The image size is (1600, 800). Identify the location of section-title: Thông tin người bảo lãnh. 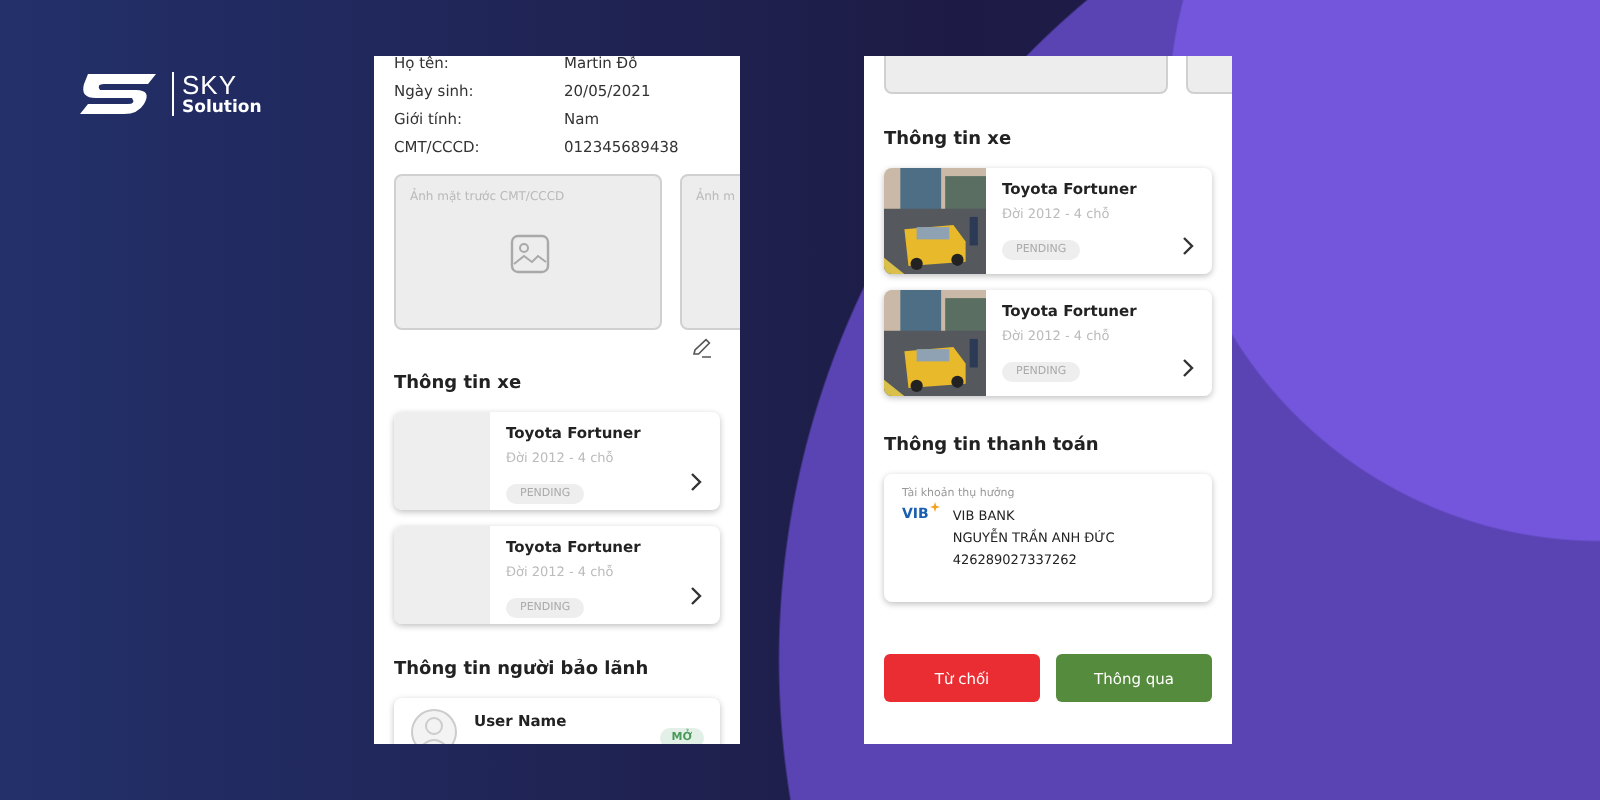
(522, 670).